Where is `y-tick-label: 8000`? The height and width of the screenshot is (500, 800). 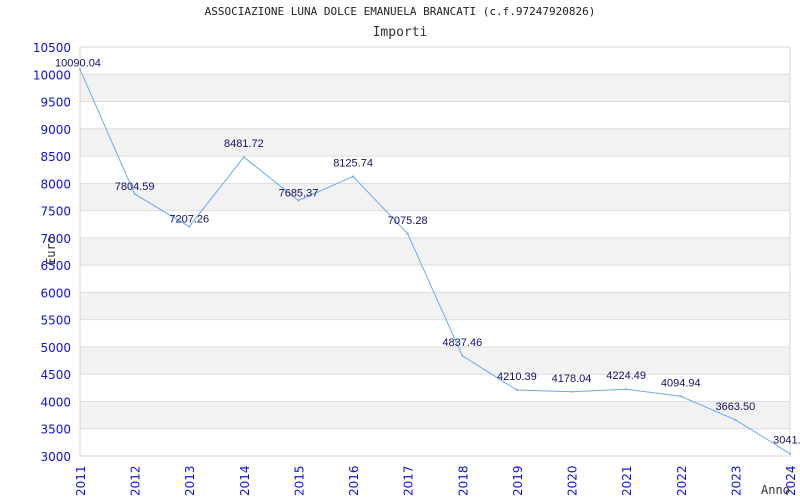
y-tick-label: 8000 is located at coordinates (55, 184).